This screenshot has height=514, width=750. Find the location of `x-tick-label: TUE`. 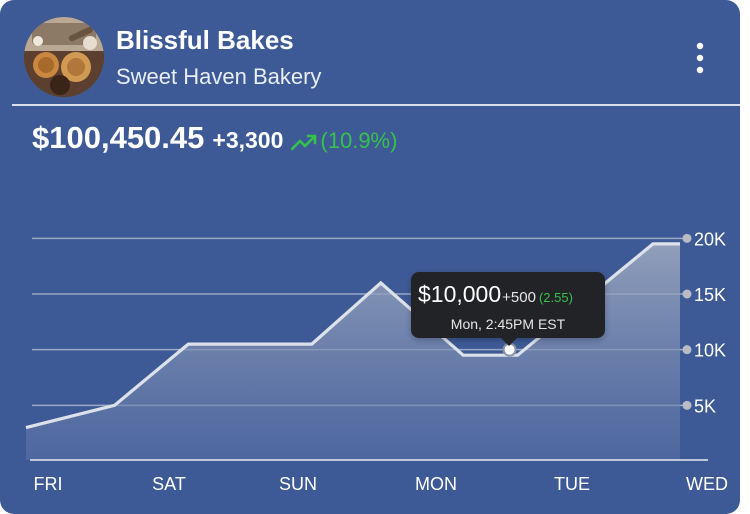

x-tick-label: TUE is located at coordinates (572, 484).